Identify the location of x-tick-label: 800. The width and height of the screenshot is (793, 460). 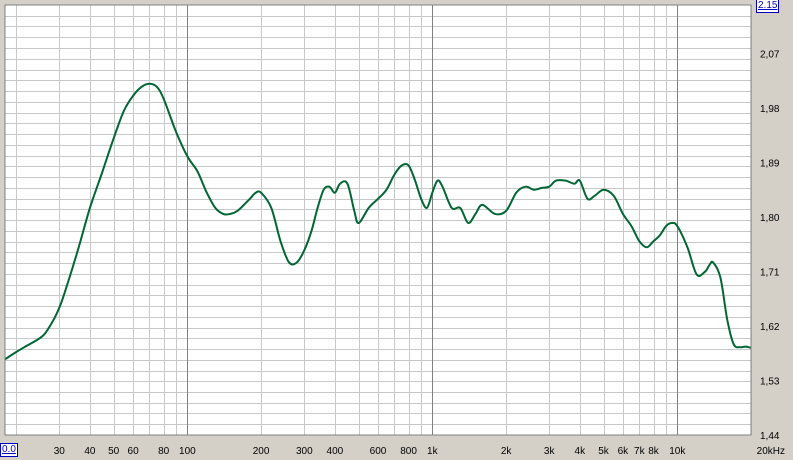
(408, 451).